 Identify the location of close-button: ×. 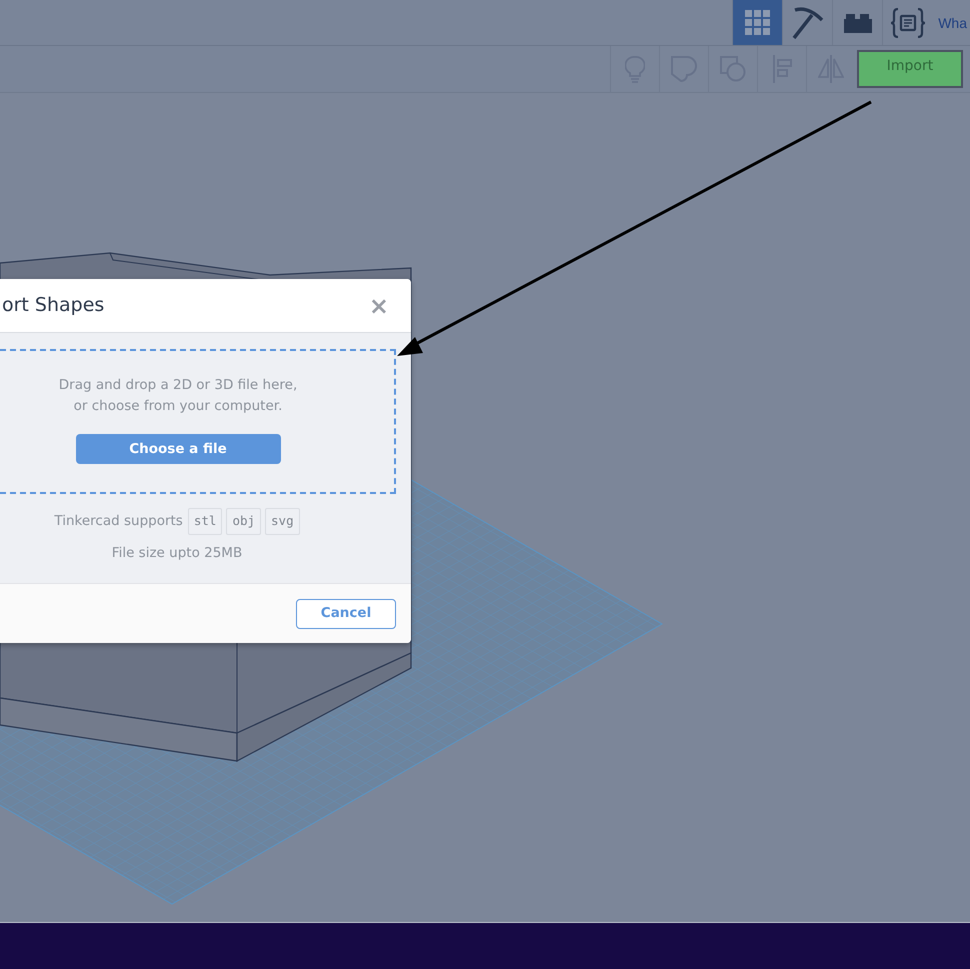
(378, 306).